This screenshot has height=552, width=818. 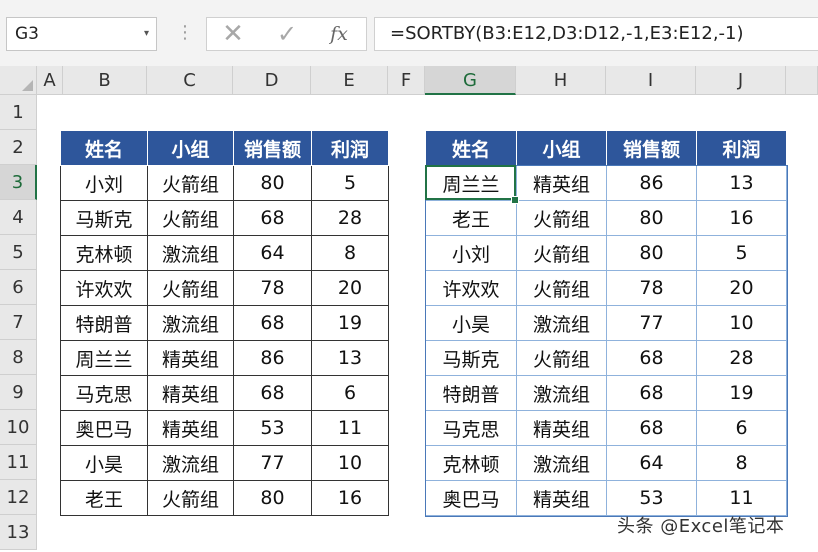 What do you see at coordinates (741, 428) in the screenshot?
I see `result-table-cell: 6` at bounding box center [741, 428].